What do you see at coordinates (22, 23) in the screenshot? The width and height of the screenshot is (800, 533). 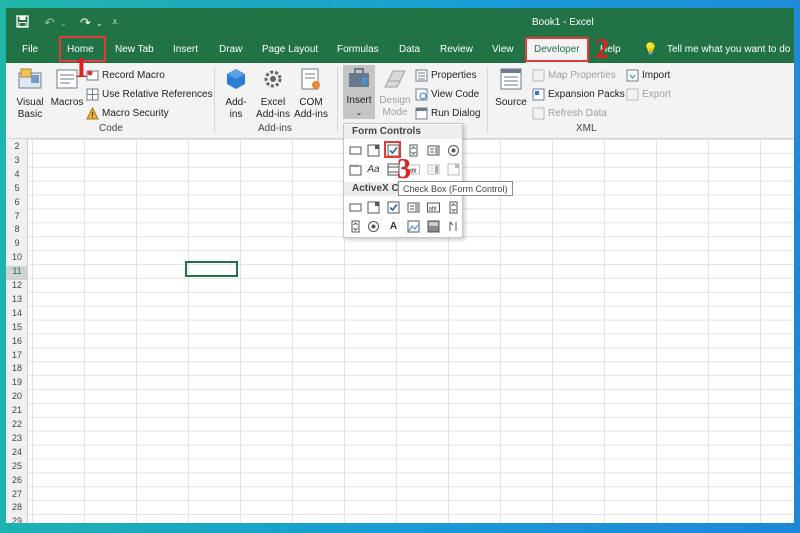 I see `save-icon` at bounding box center [22, 23].